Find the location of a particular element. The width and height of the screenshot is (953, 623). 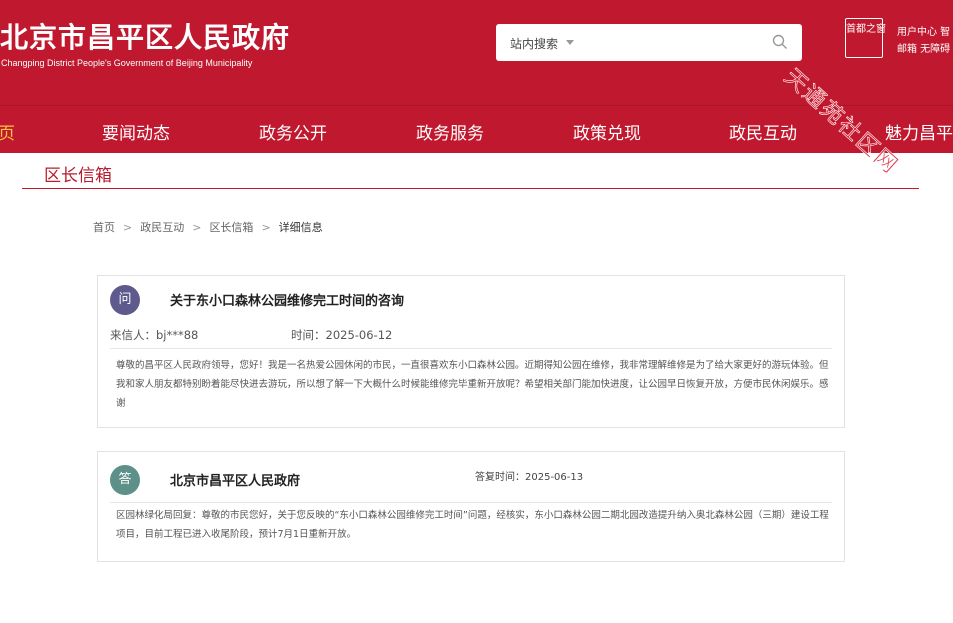

caret-down-icon is located at coordinates (570, 42).